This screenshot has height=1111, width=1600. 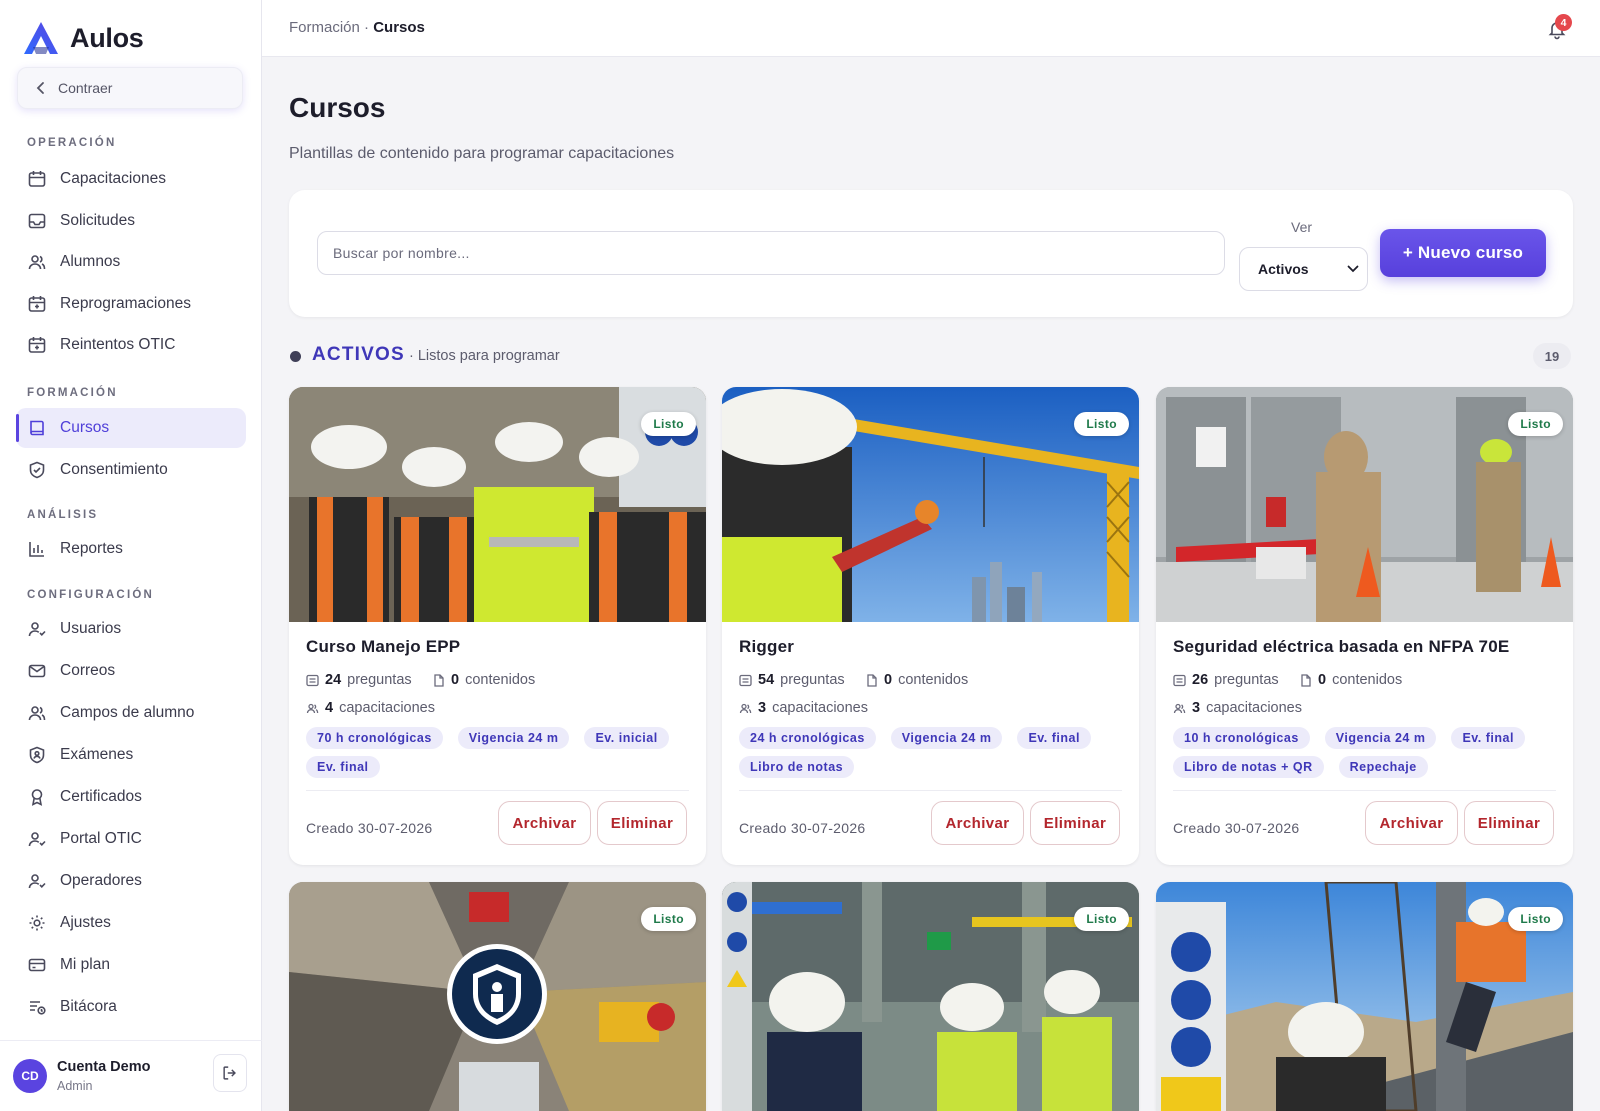 I want to click on bar-chart-icon, so click(x=36, y=549).